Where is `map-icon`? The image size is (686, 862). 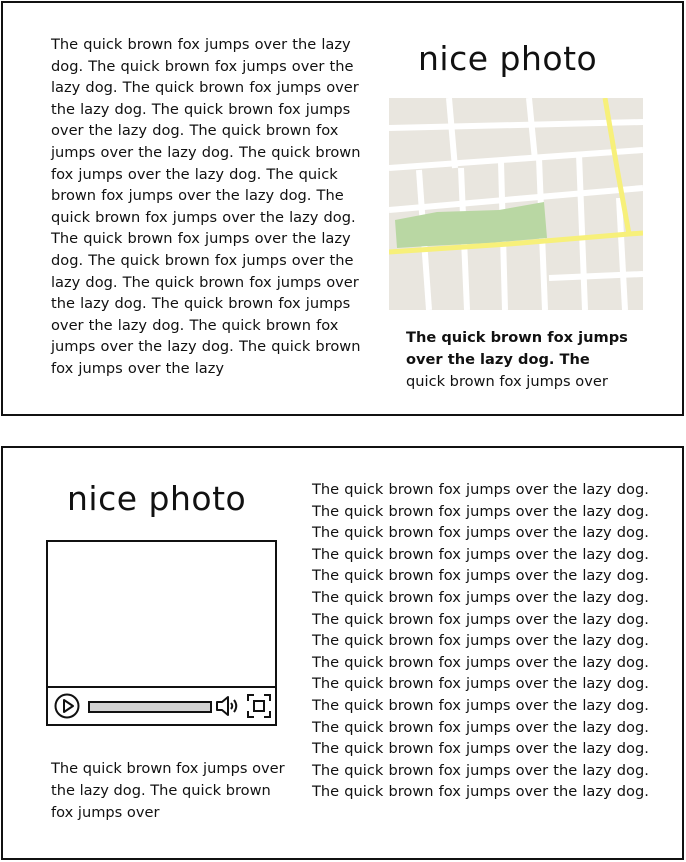
map-icon is located at coordinates (516, 204).